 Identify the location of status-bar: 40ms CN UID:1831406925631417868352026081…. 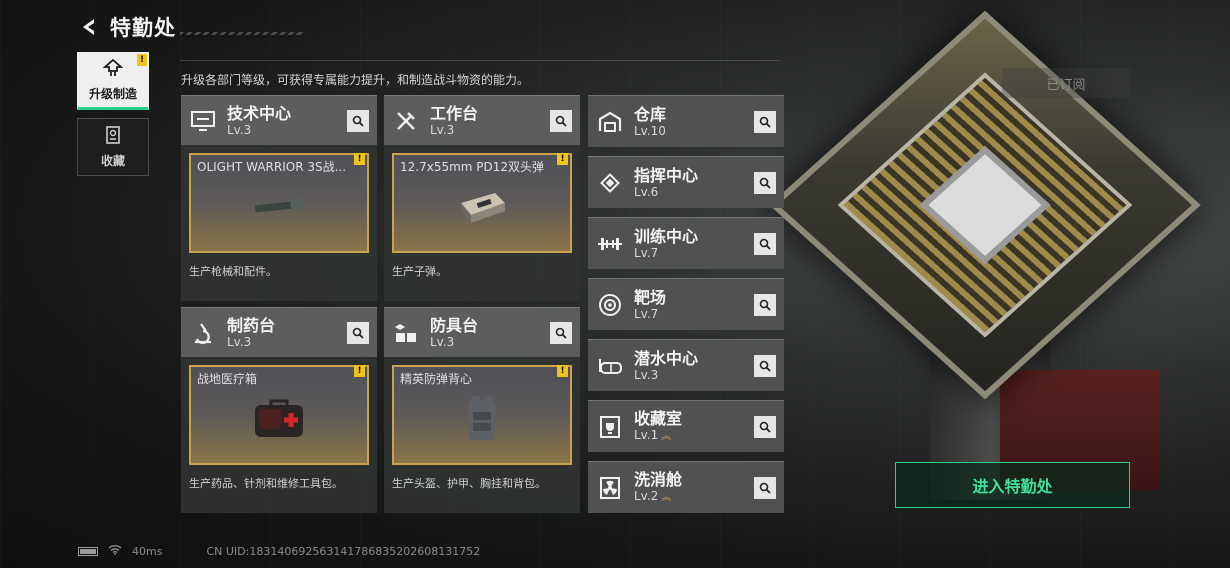
(279, 551).